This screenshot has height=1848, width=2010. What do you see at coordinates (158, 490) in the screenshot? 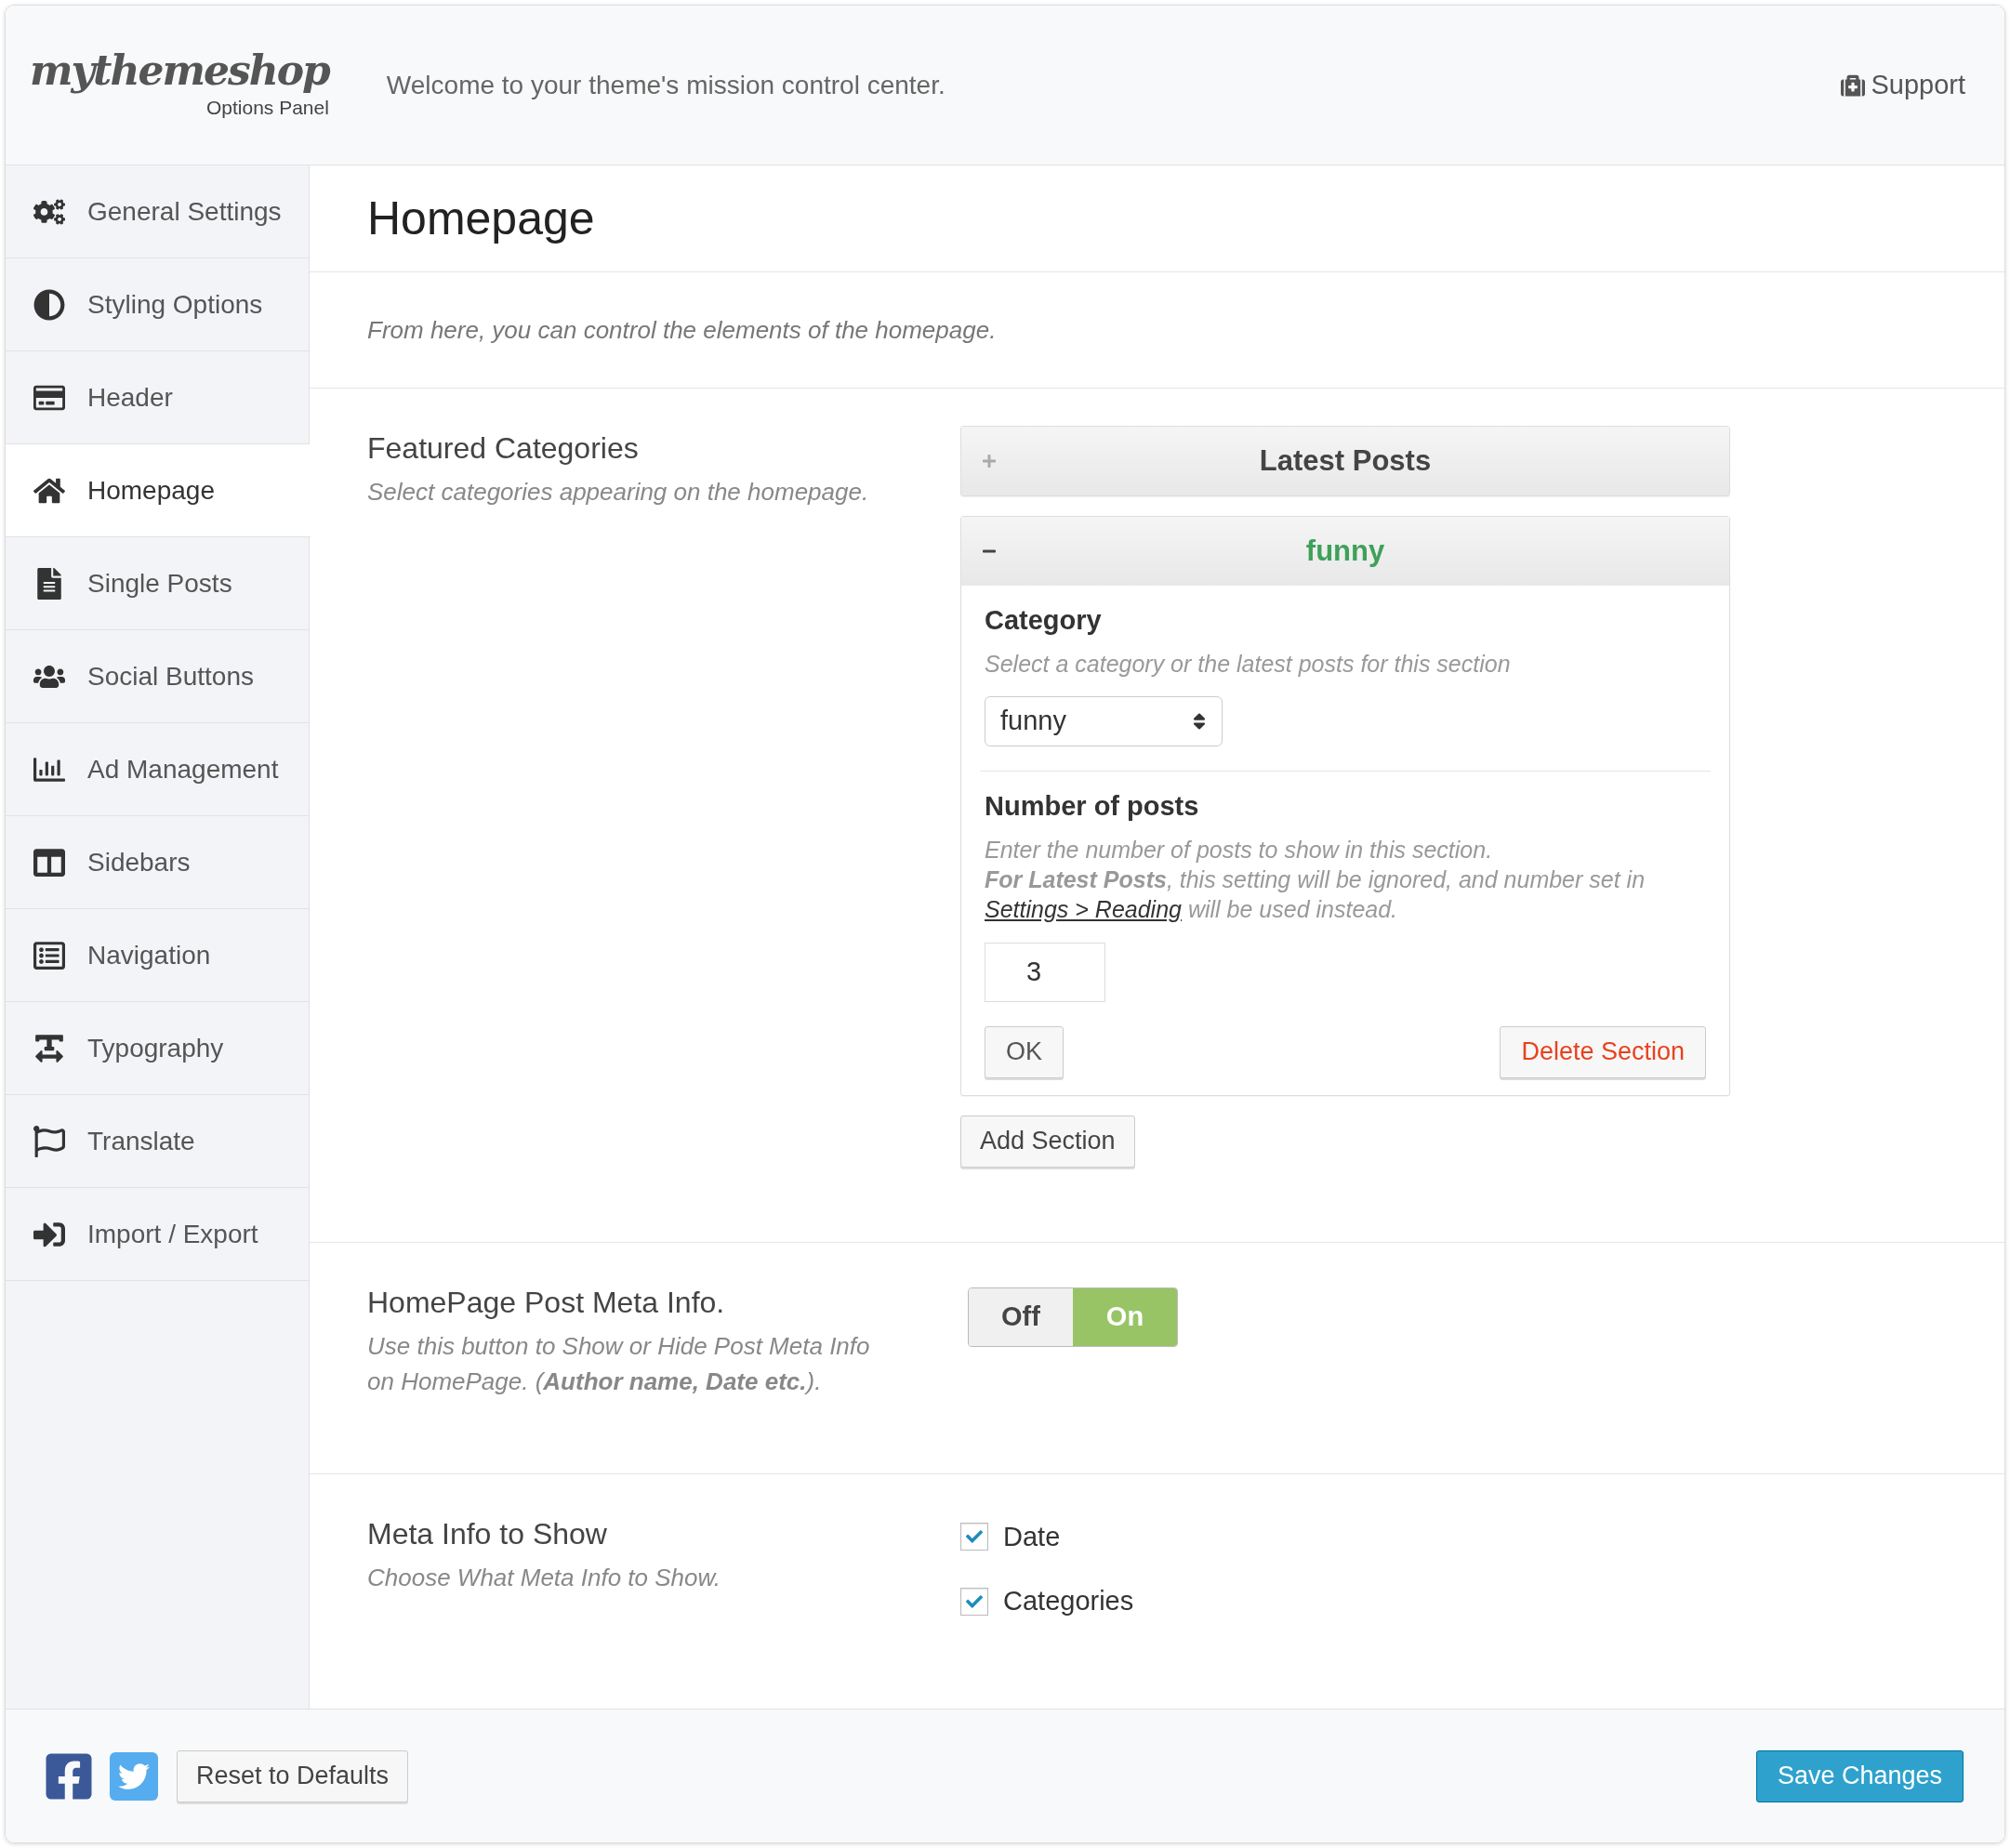
I see `sidebar-item: Homepage` at bounding box center [158, 490].